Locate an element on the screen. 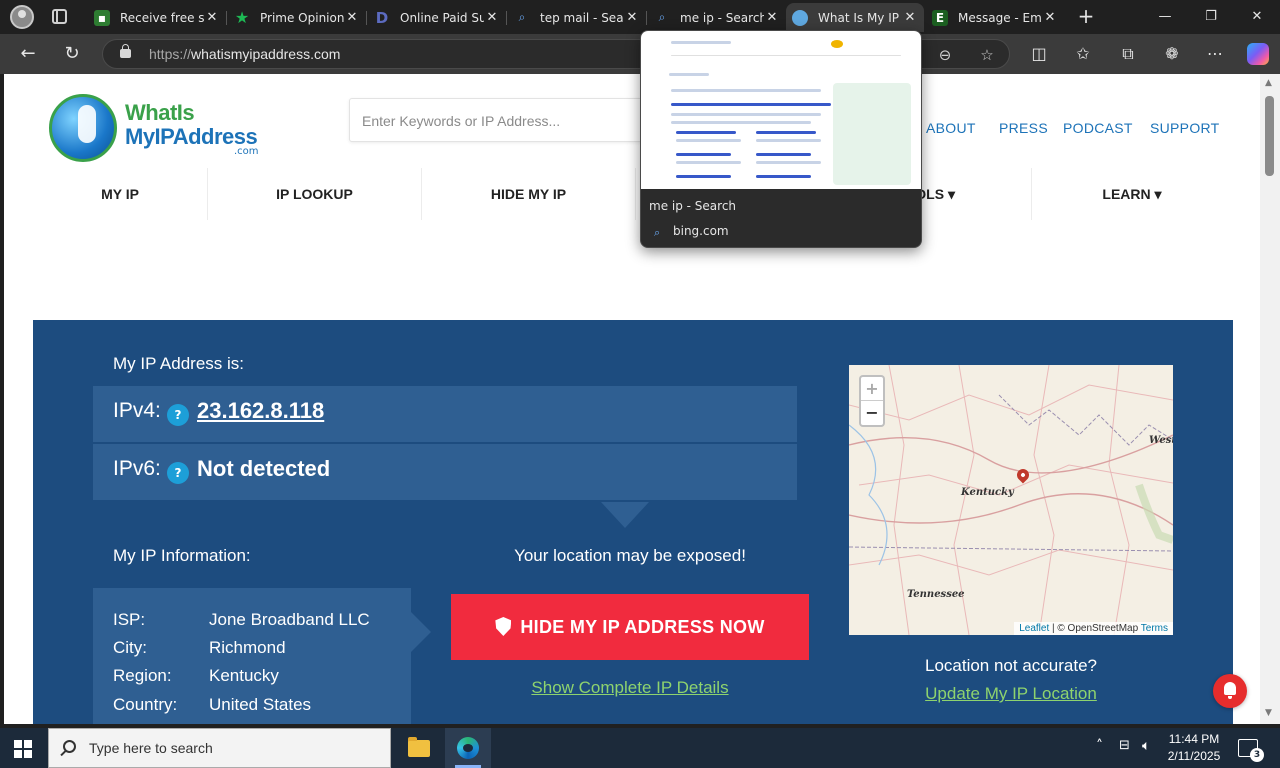 Image resolution: width=1280 pixels, height=768 pixels. tab-message-email: E Message - Em ✕ is located at coordinates (995, 17).